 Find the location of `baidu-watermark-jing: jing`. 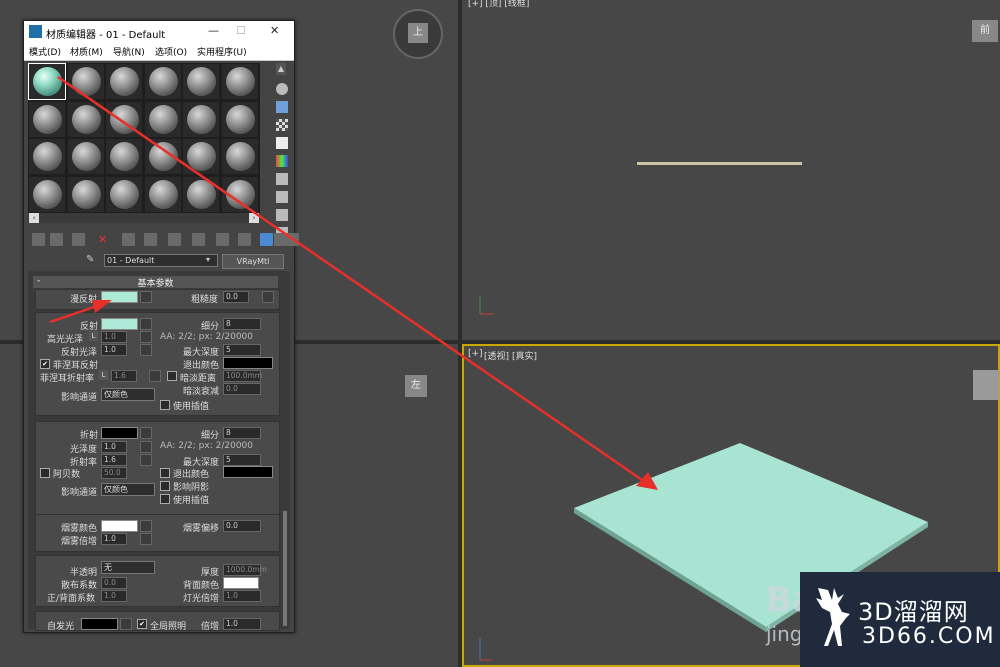

baidu-watermark-jing: jing is located at coordinates (784, 634).